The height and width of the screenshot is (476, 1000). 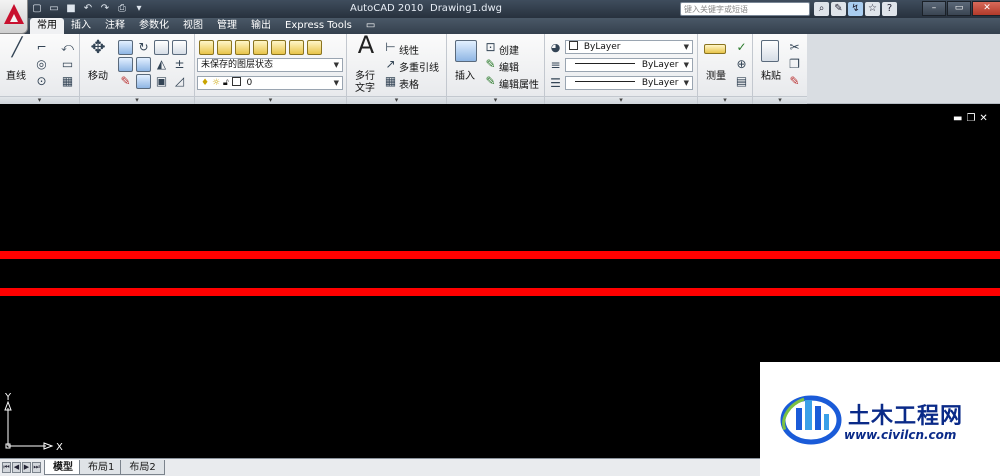 What do you see at coordinates (125, 64) in the screenshot?
I see `stretch-icon` at bounding box center [125, 64].